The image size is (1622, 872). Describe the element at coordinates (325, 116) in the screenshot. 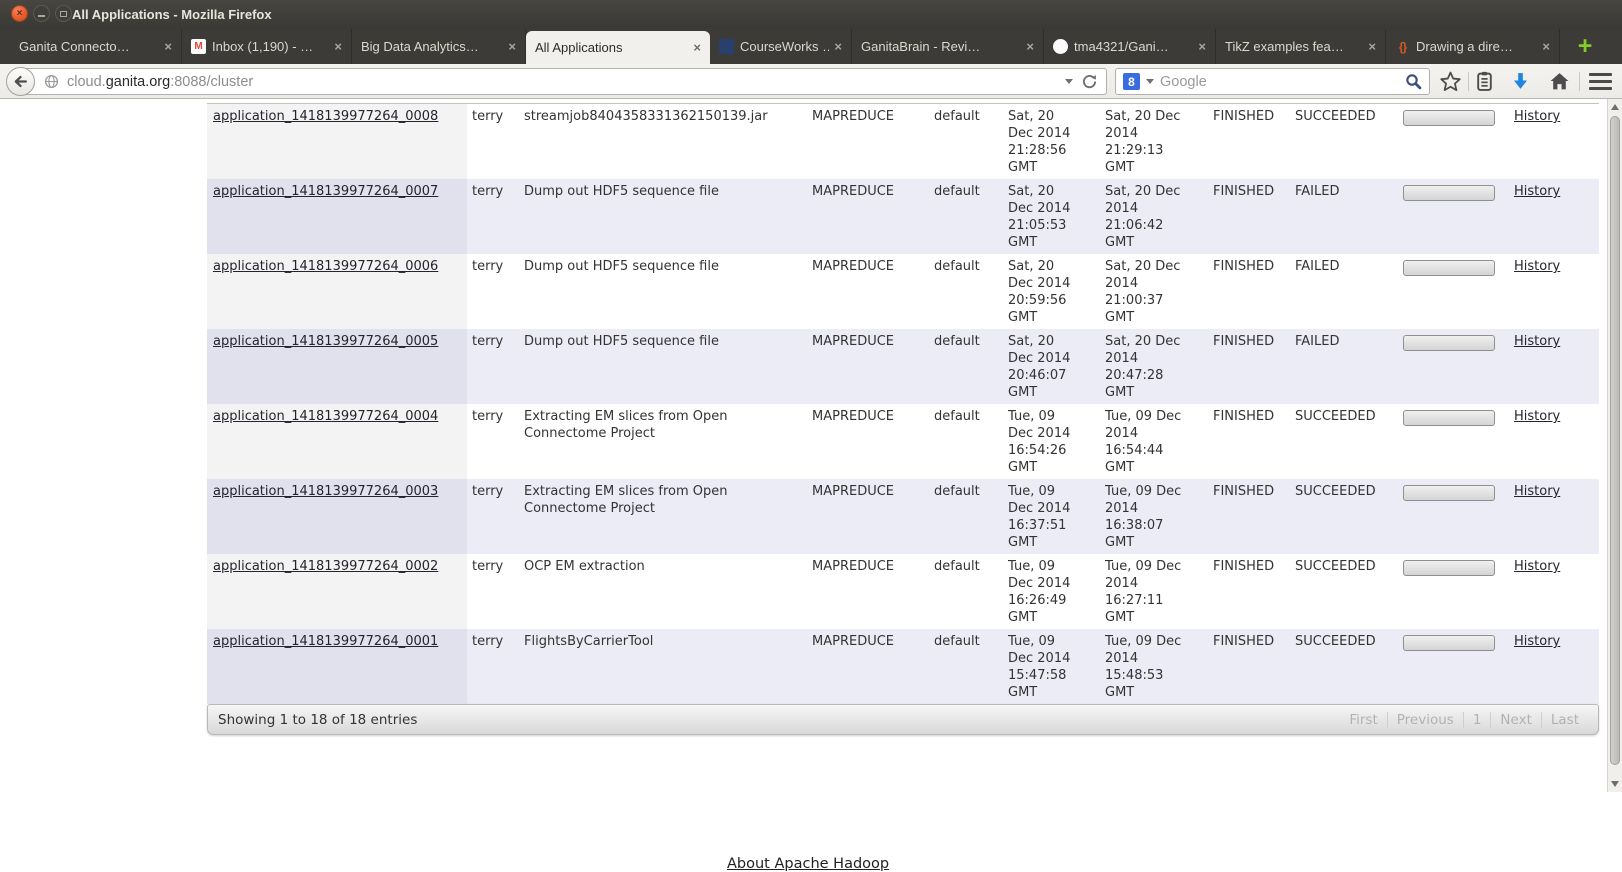

I see `application-link: application_1418139977264_0008` at that location.